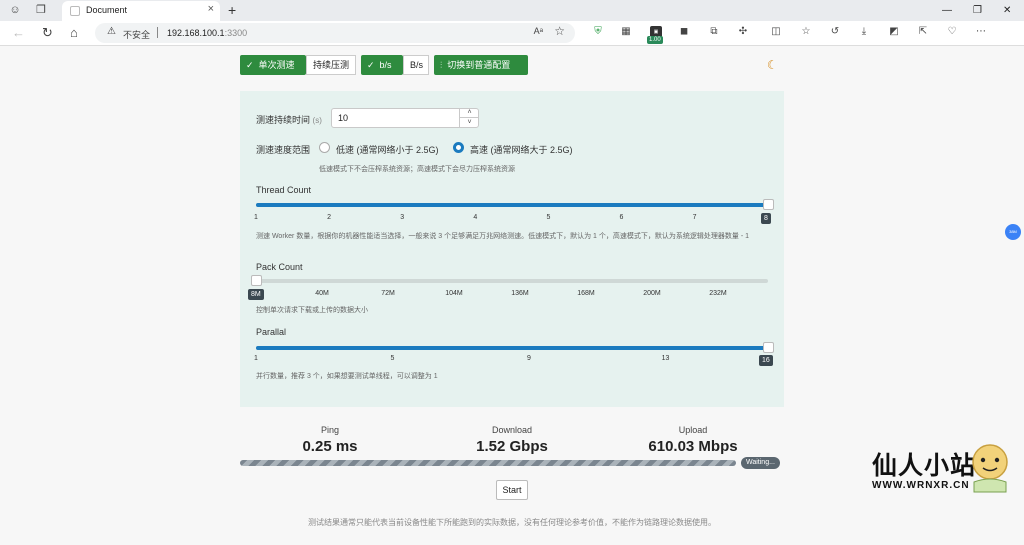 The width and height of the screenshot is (1024, 545). What do you see at coordinates (137, 35) in the screenshot?
I see `insecure-label: 不安全` at bounding box center [137, 35].